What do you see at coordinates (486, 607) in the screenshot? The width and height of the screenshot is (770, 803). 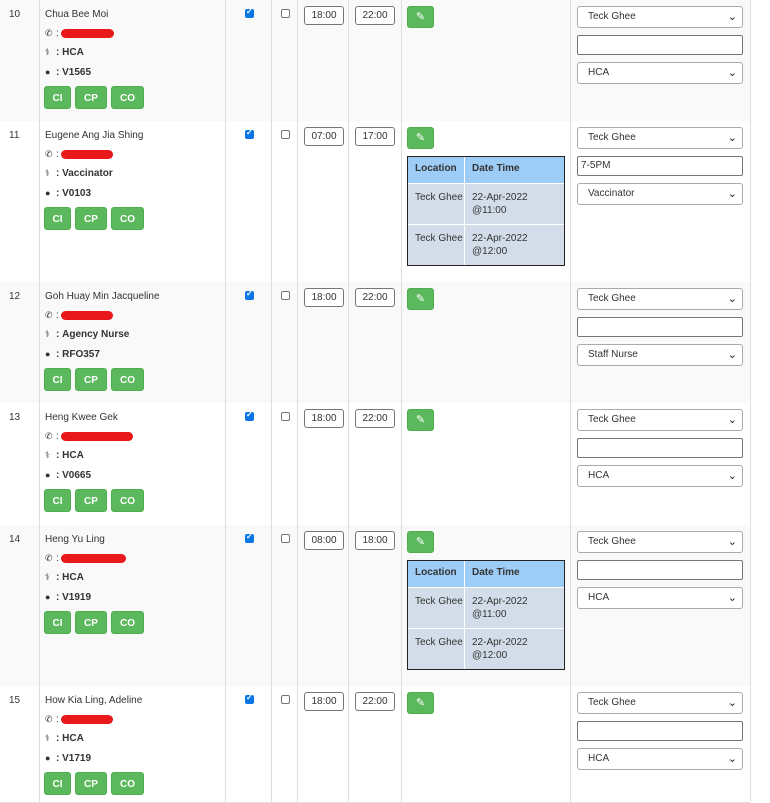 I see `history-row: Teck Ghee 22-Apr-2022 @11:00` at bounding box center [486, 607].